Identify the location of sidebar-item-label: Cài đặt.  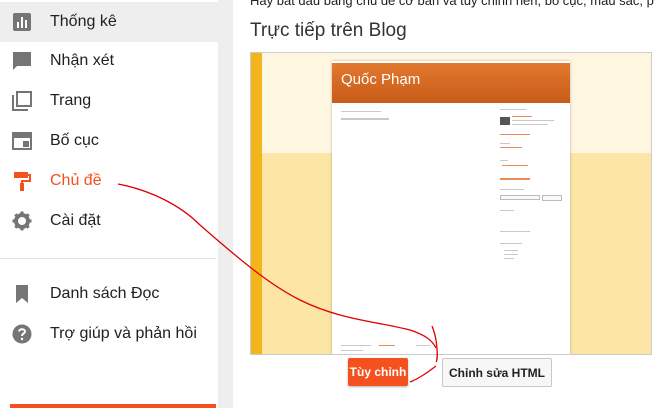
(75, 220).